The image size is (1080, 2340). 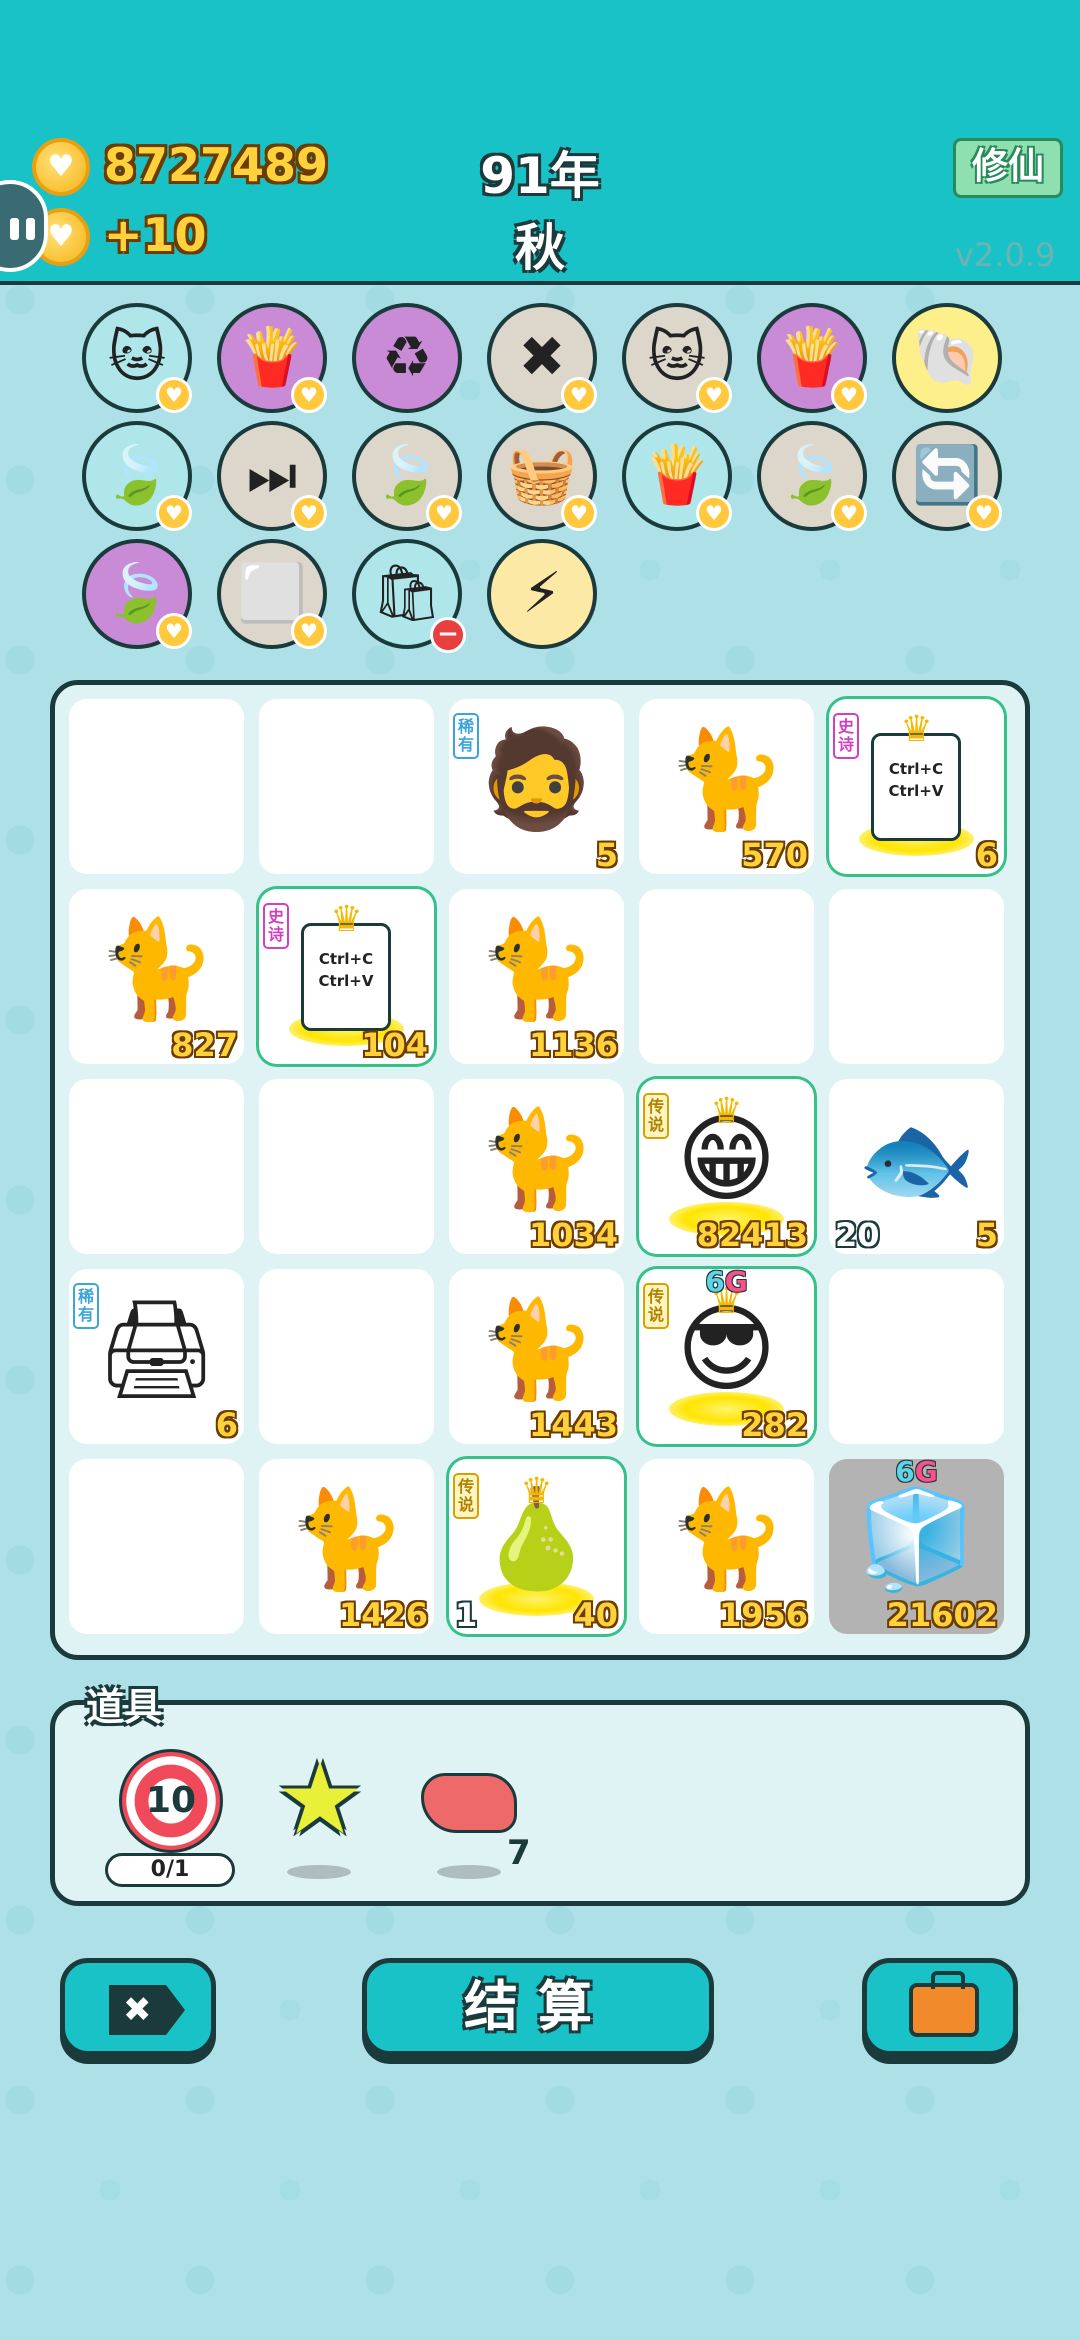 I want to click on board-cell: Ctrl+C Ctrl+V ♛ 史诗 104, so click(x=346, y=976).